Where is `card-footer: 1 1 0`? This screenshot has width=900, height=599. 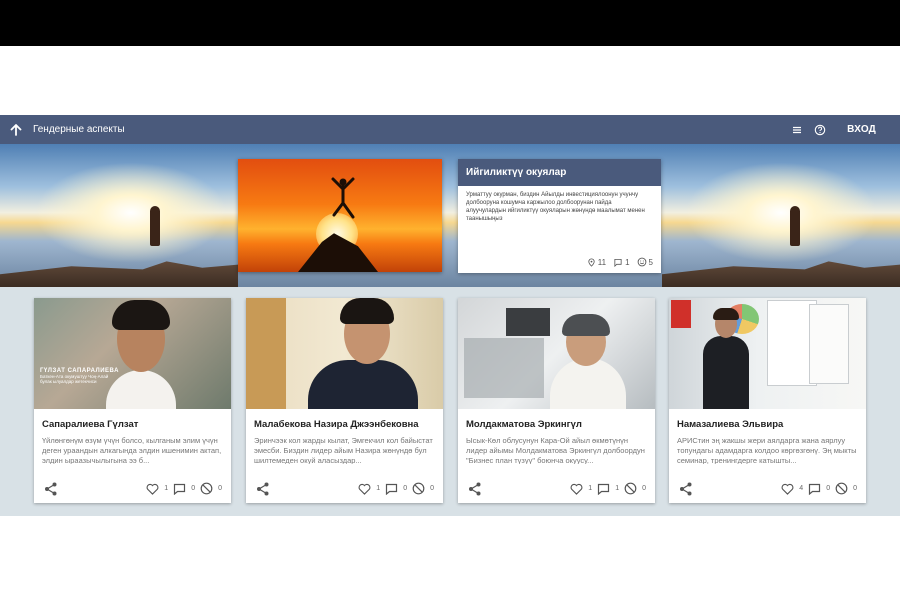 card-footer: 1 1 0 is located at coordinates (556, 489).